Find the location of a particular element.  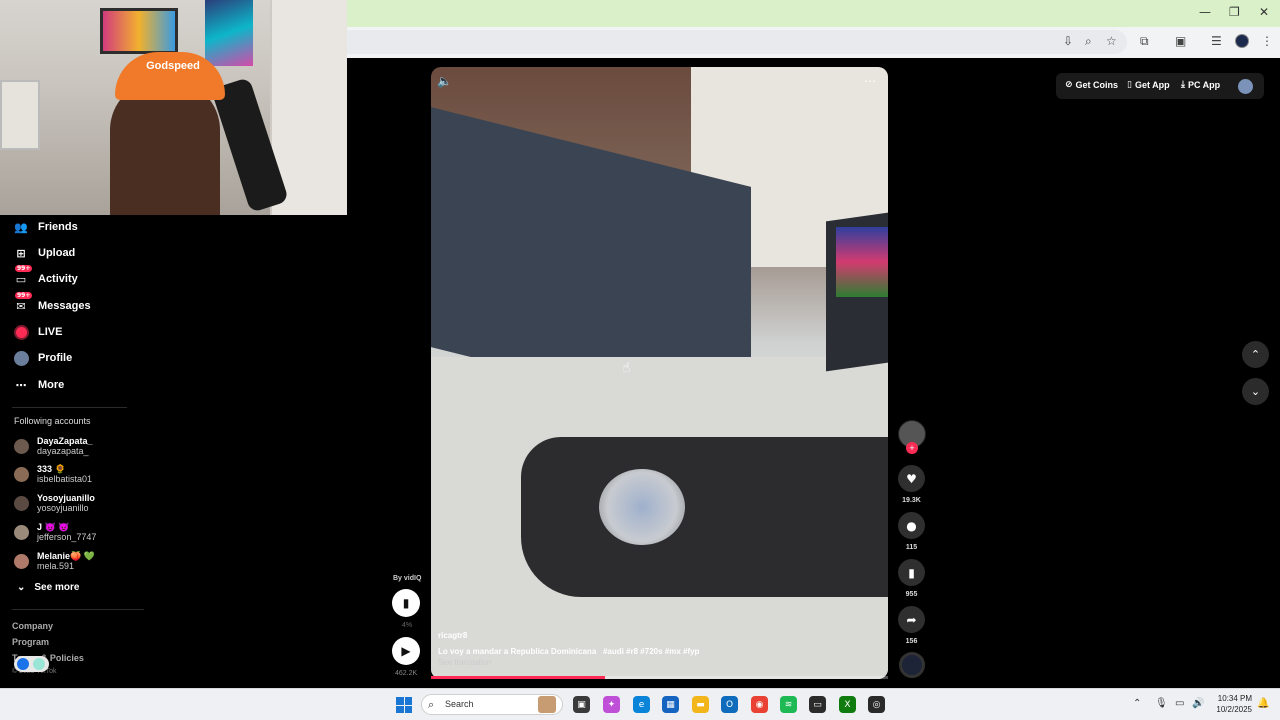

follow-plus-icon: + is located at coordinates (912, 448).